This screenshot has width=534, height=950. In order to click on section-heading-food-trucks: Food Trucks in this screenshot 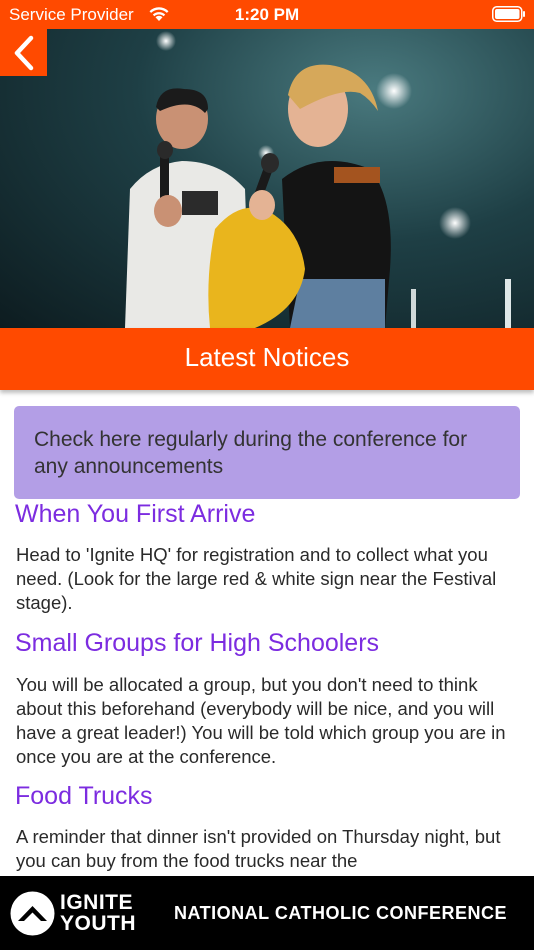, I will do `click(84, 796)`.